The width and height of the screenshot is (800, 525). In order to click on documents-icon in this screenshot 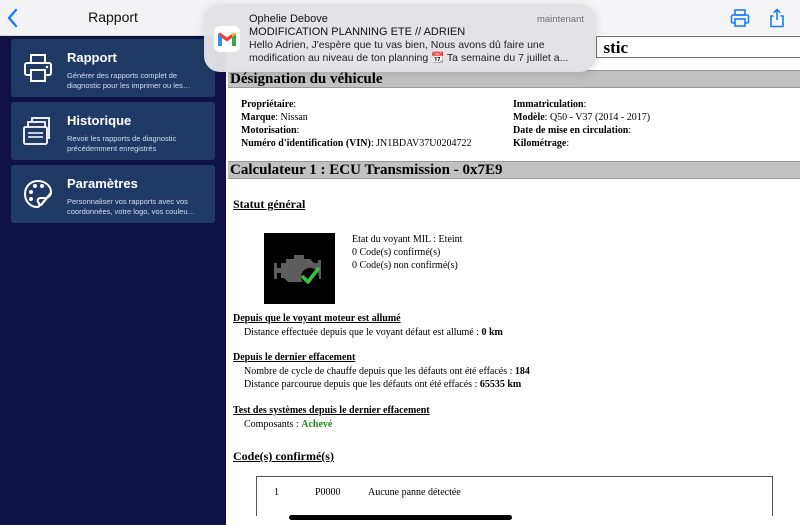, I will do `click(36, 131)`.